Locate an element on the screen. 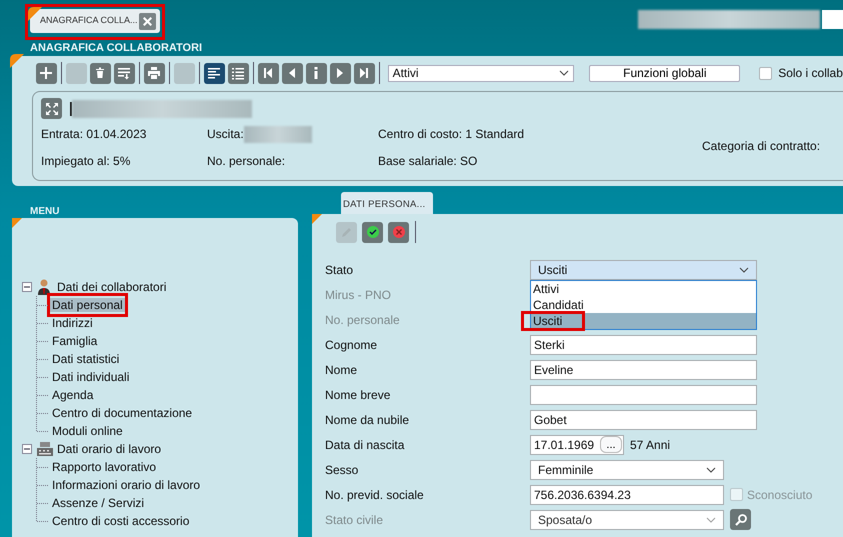 This screenshot has width=843, height=537. list-arrow-icon is located at coordinates (124, 73).